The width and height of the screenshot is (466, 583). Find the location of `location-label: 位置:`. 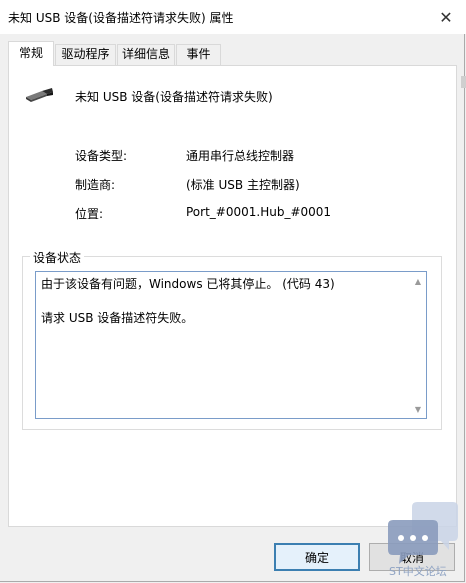

location-label: 位置: is located at coordinates (89, 214).